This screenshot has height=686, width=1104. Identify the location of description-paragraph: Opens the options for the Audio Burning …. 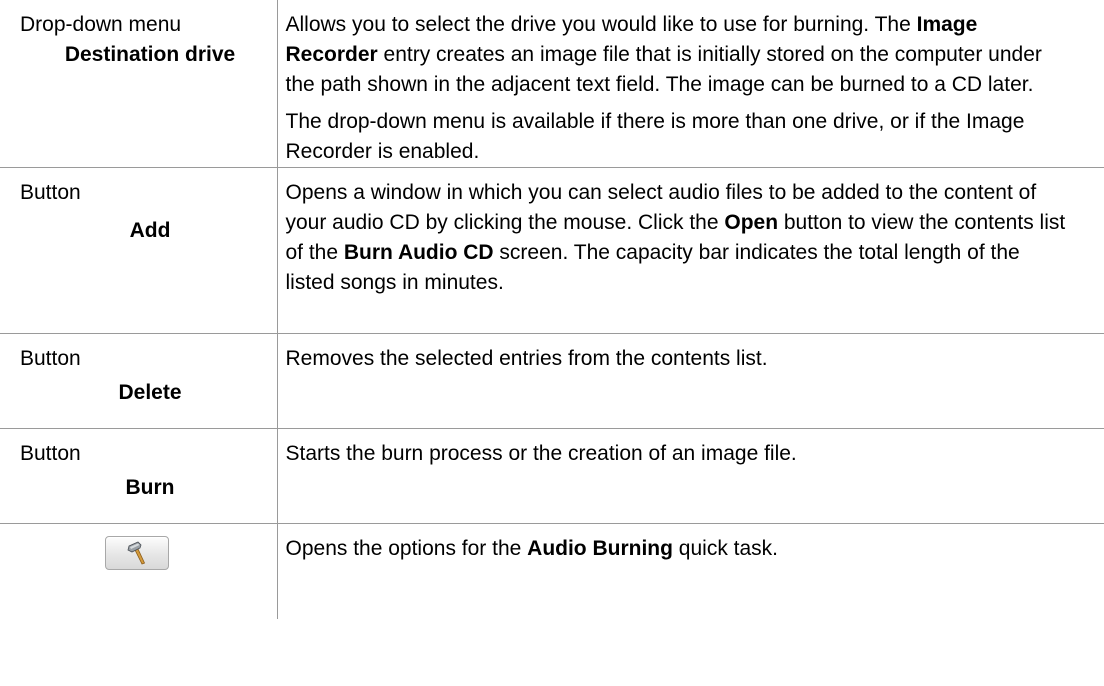
(680, 549).